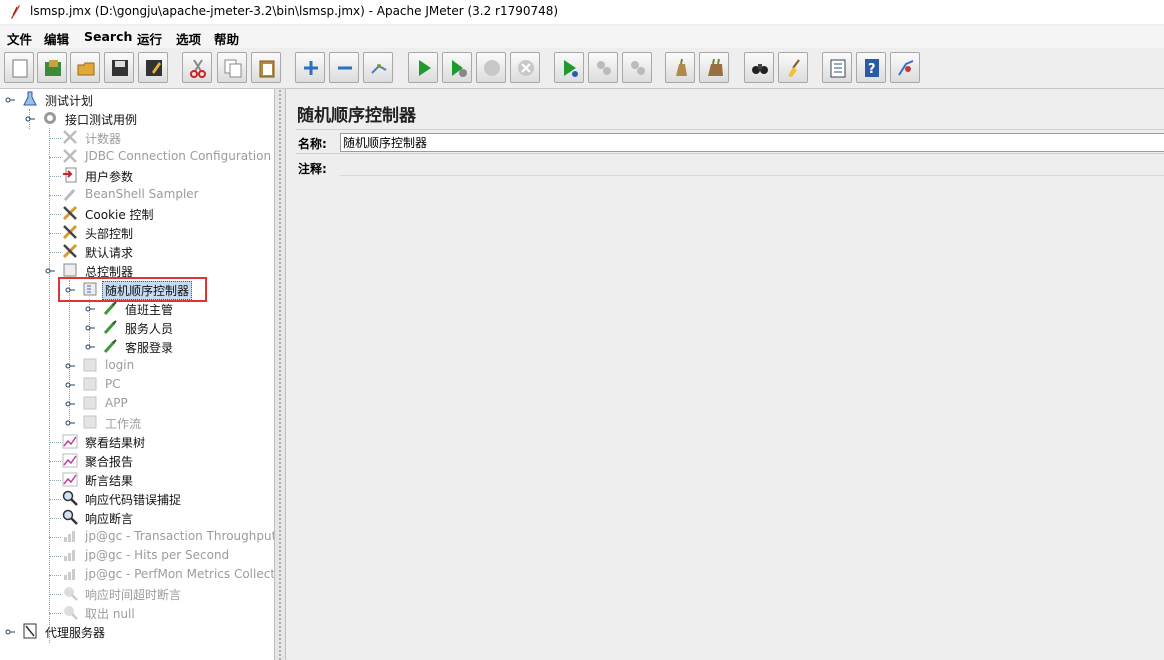  I want to click on toggle-button, so click(378, 67).